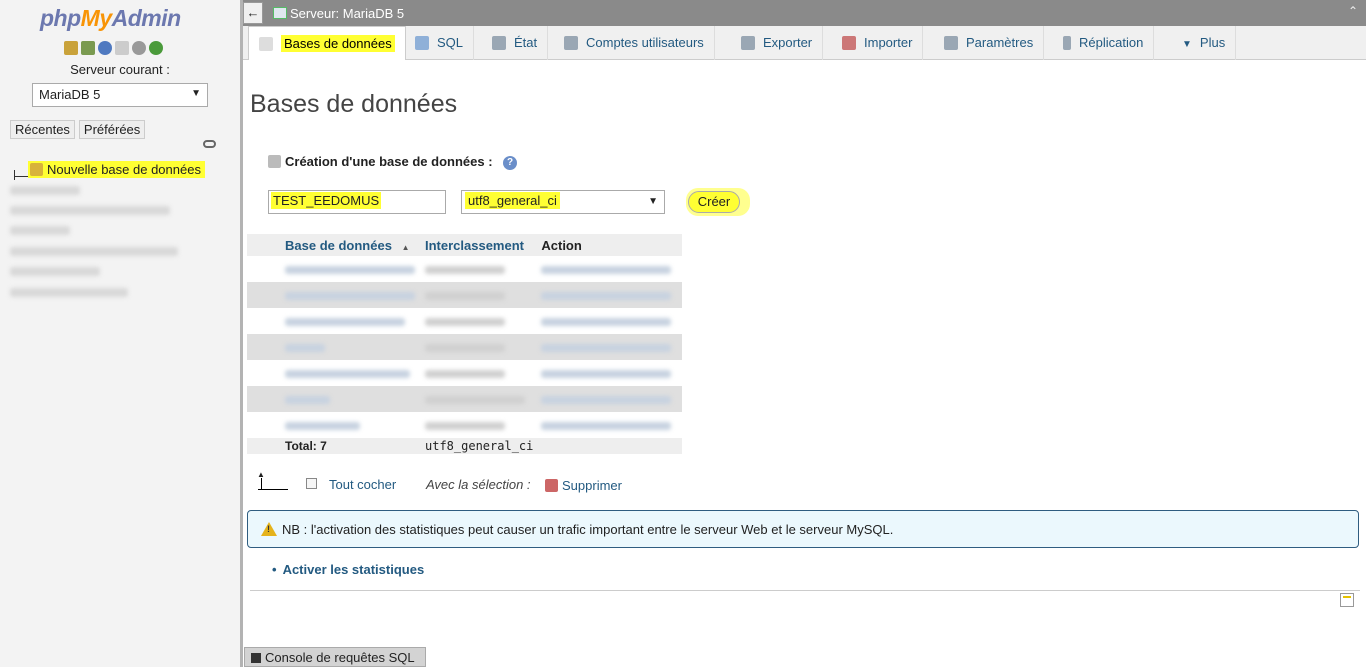 Image resolution: width=1366 pixels, height=667 pixels. Describe the element at coordinates (583, 485) in the screenshot. I see `delete-selected-button: Supprimer` at that location.